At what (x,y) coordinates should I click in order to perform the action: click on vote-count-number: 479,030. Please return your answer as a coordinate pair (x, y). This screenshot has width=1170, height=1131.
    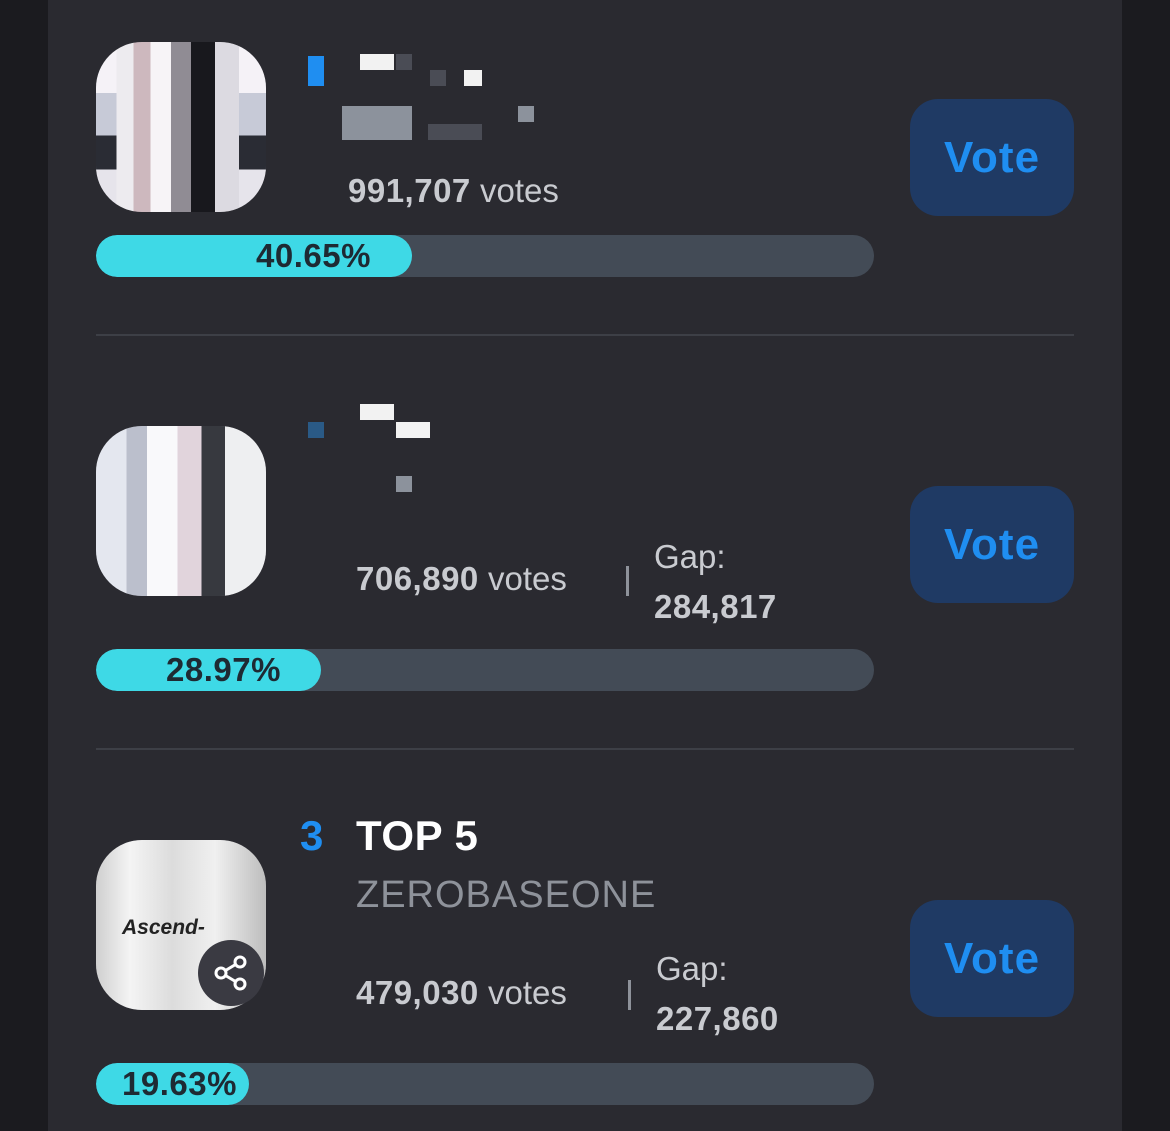
    Looking at the image, I should click on (417, 992).